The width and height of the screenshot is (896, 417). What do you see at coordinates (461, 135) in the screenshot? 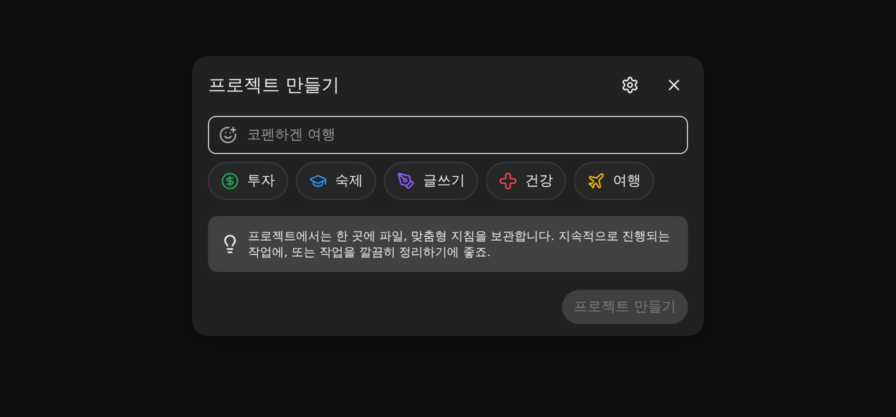
I see `project-name-input: 코펜하겐 여행` at bounding box center [461, 135].